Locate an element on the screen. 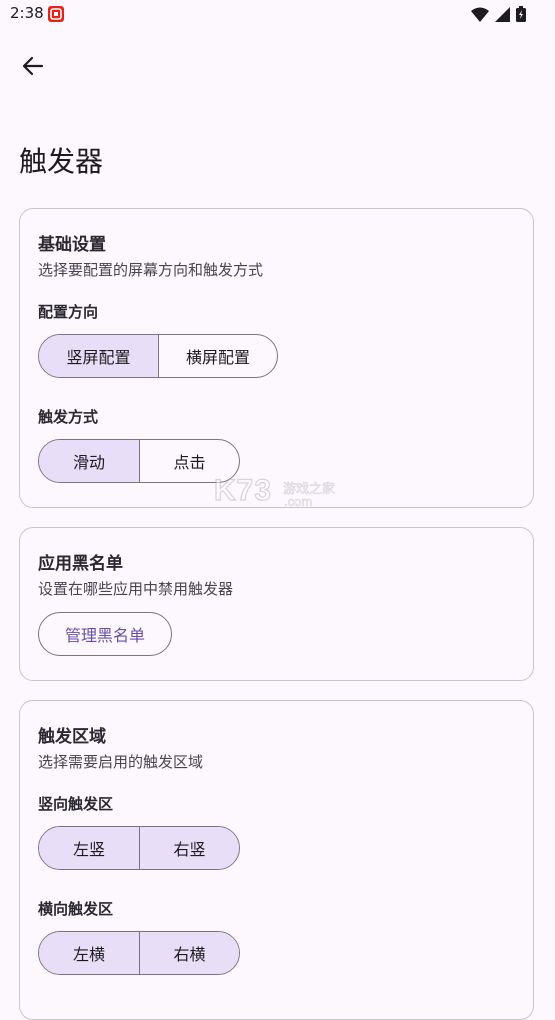 The width and height of the screenshot is (555, 1020). card-title: 应用黑名单 is located at coordinates (80, 564).